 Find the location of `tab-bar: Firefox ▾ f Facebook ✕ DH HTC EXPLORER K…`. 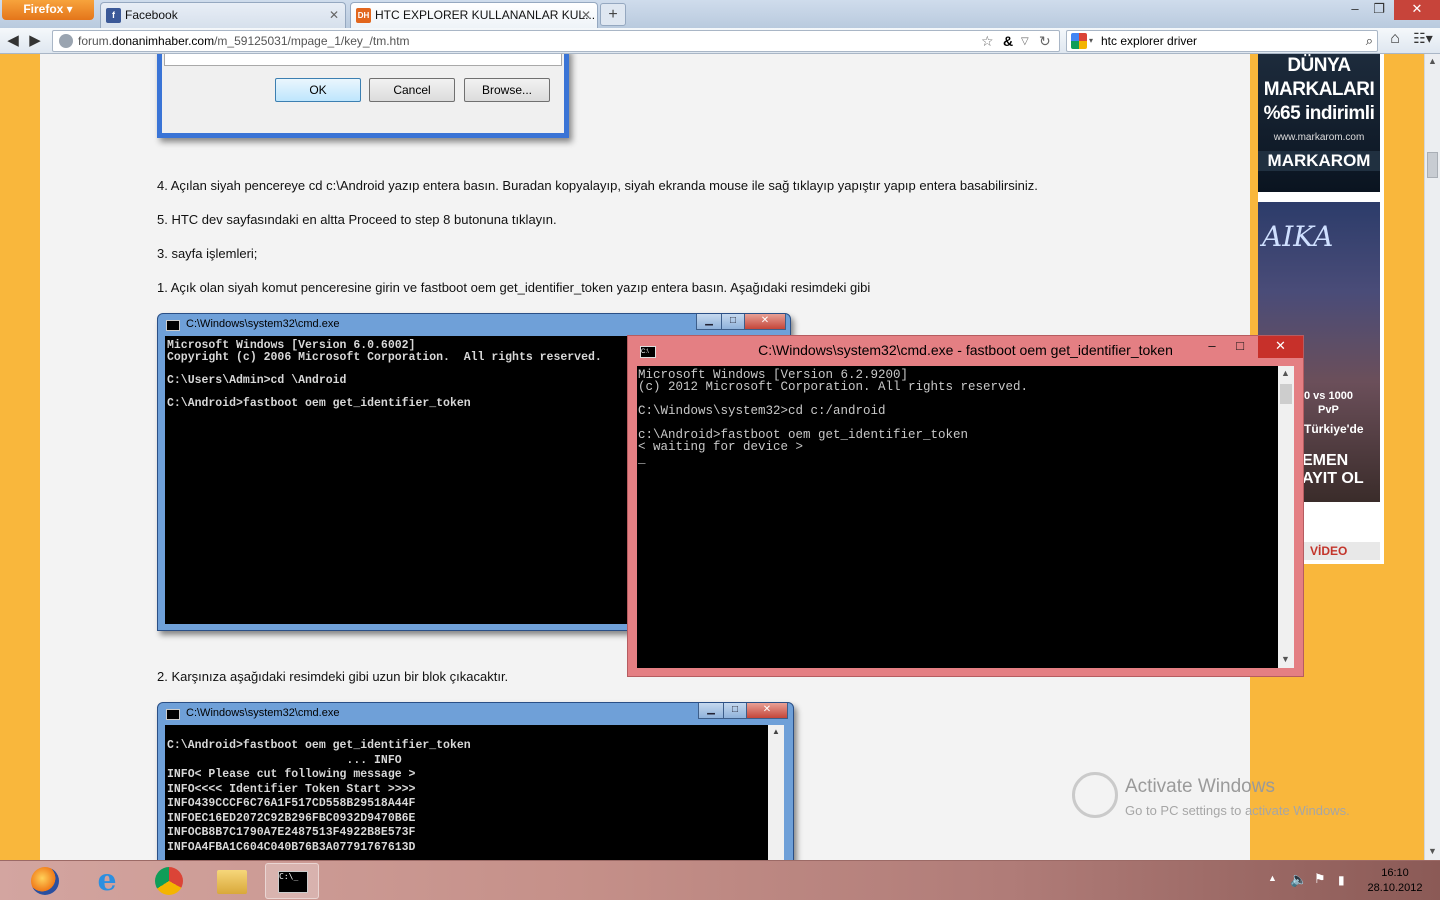

tab-bar: Firefox ▾ f Facebook ✕ DH HTC EXPLORER K… is located at coordinates (720, 14).